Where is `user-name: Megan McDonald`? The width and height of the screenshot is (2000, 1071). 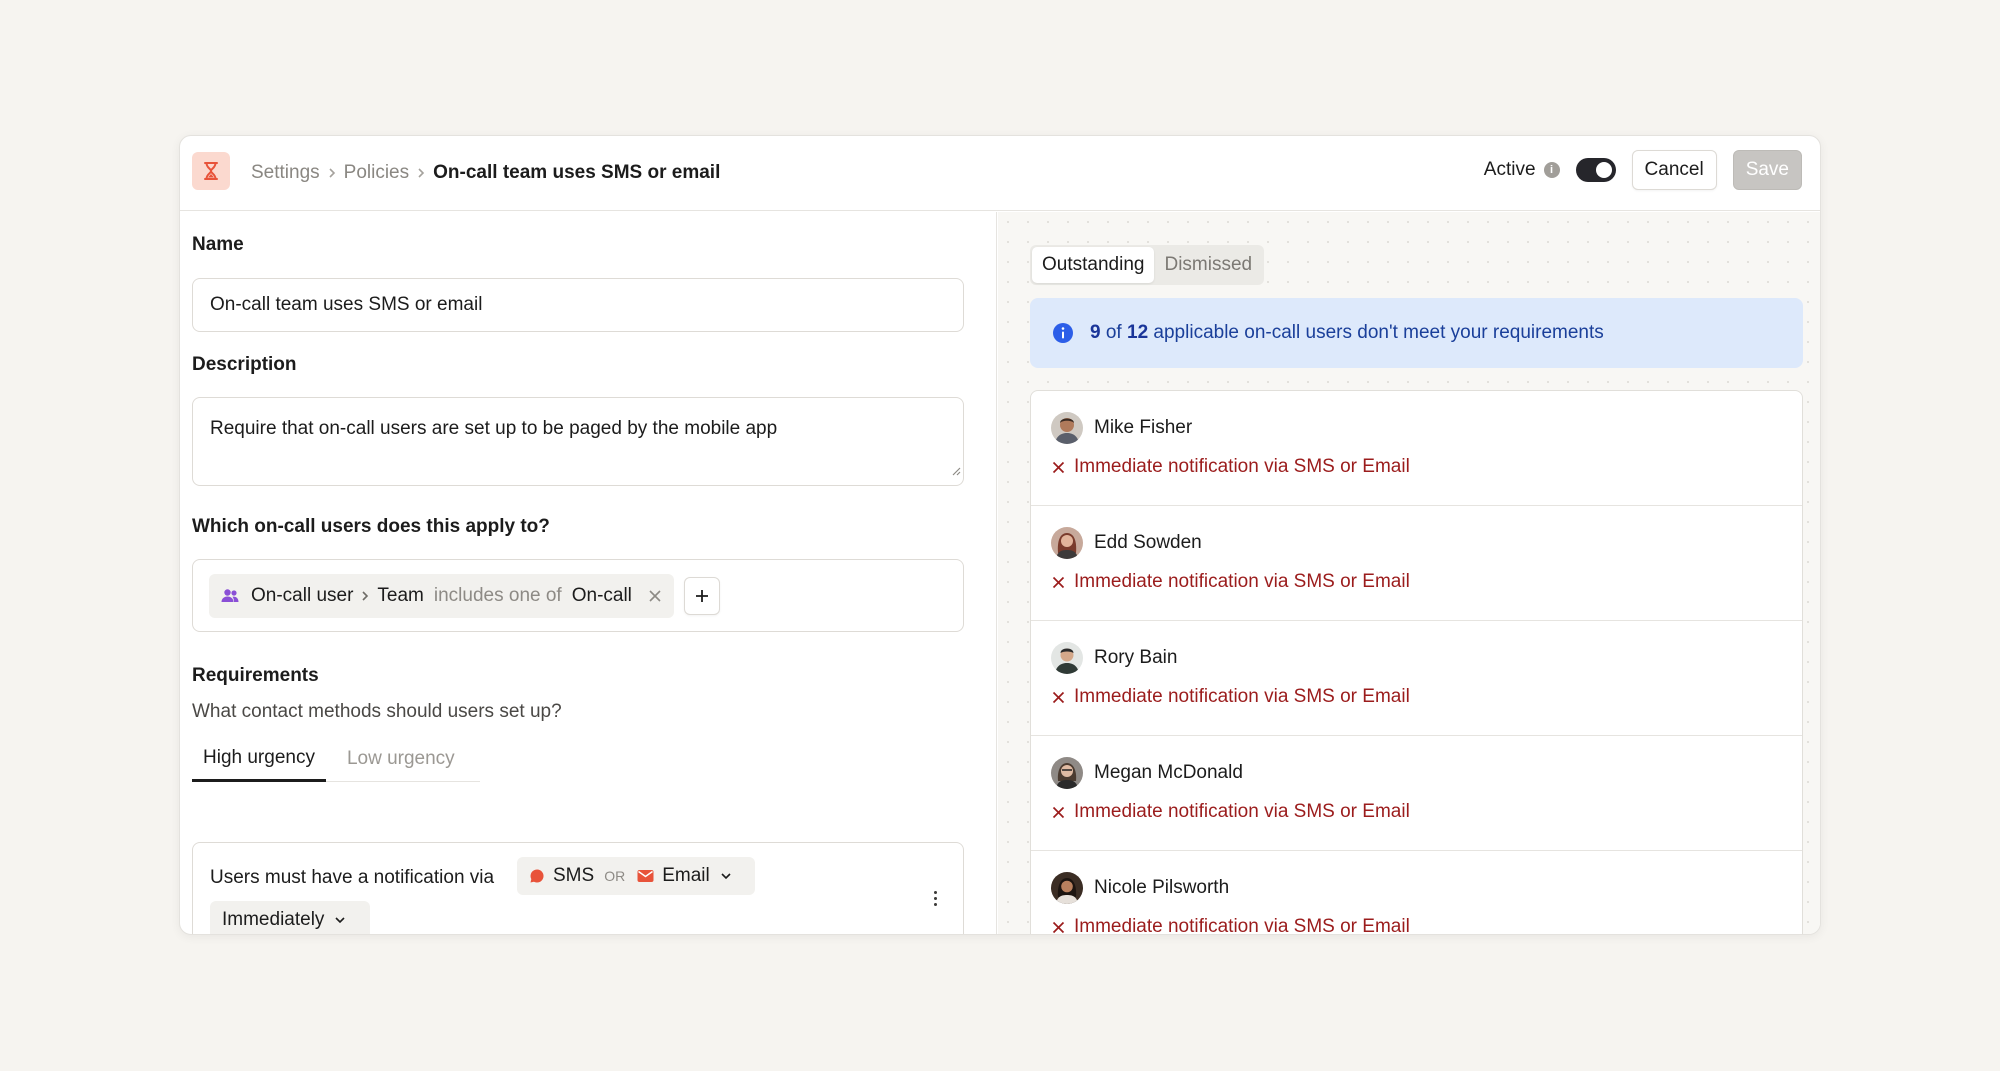
user-name: Megan McDonald is located at coordinates (1168, 772).